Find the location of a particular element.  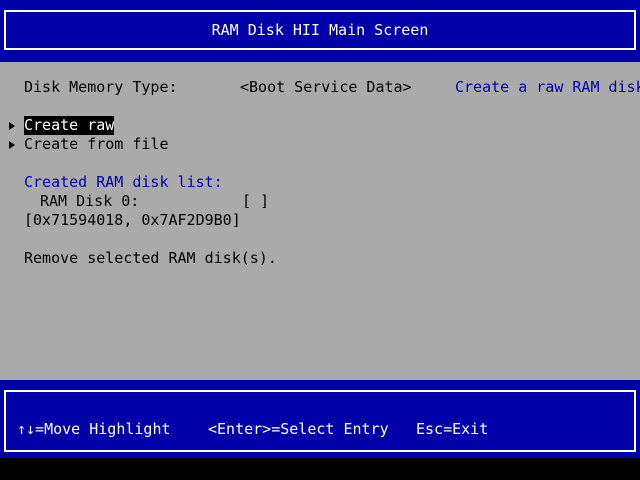

disk-list-heading: Created RAM disk list: is located at coordinates (123, 182).